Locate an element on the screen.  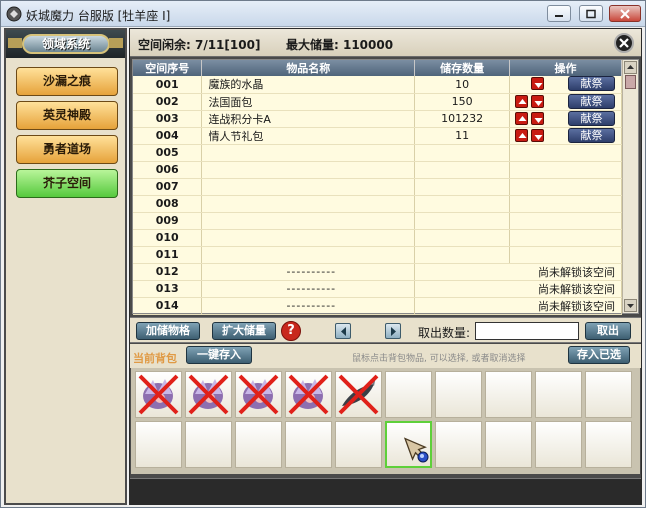
col-header-name: 物品名称 is located at coordinates (308, 68).